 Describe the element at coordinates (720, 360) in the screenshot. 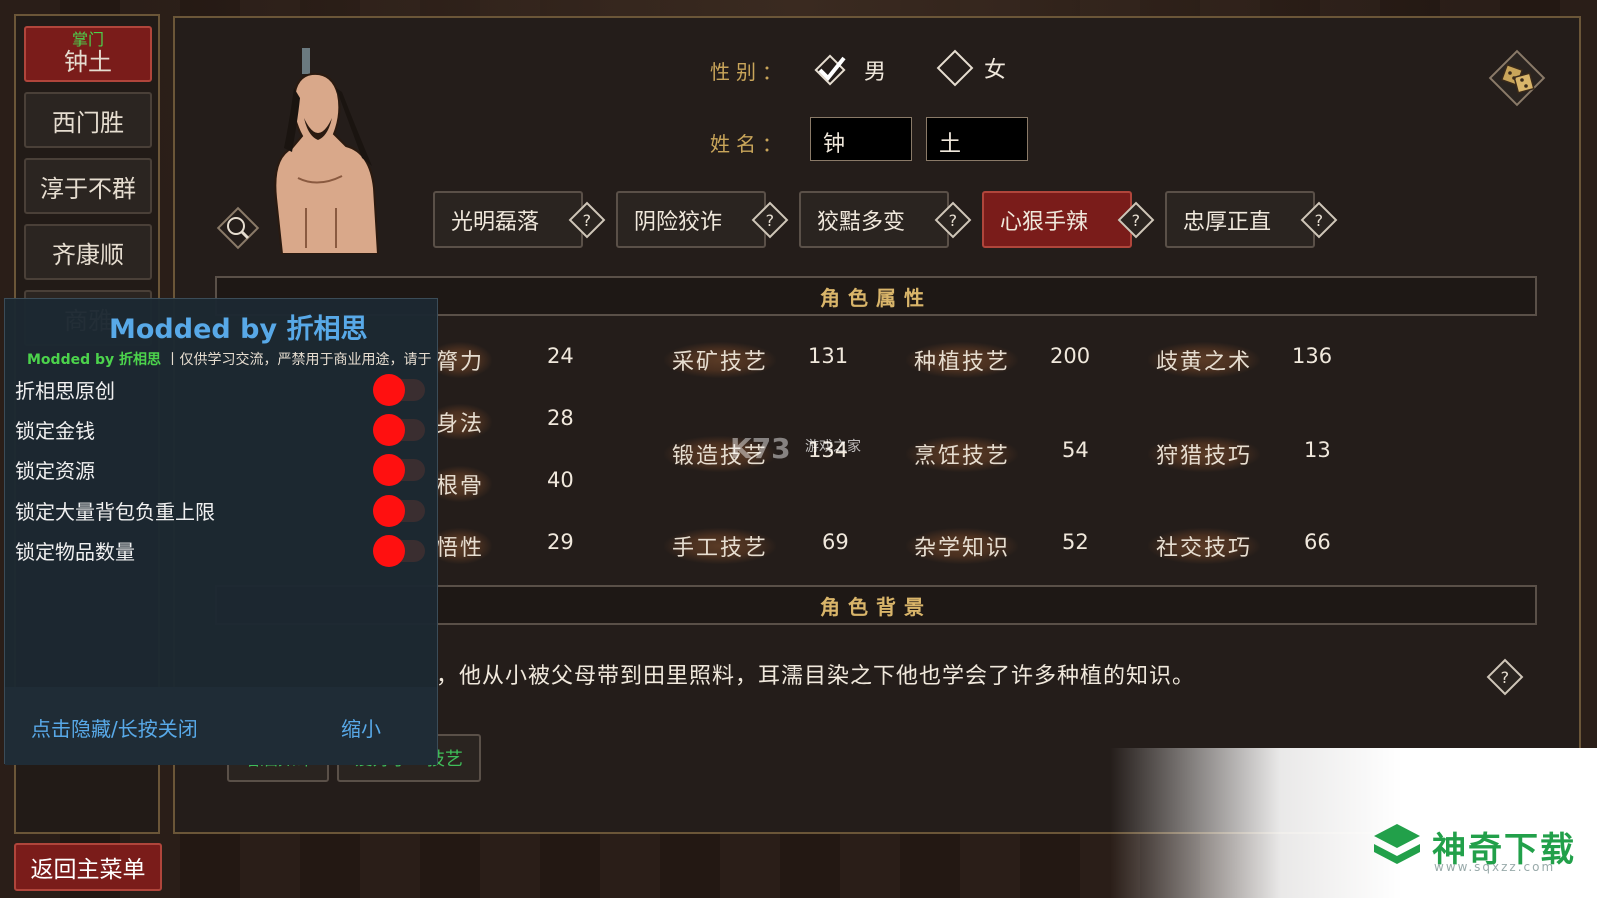

I see `skill-name: 采矿技艺` at that location.